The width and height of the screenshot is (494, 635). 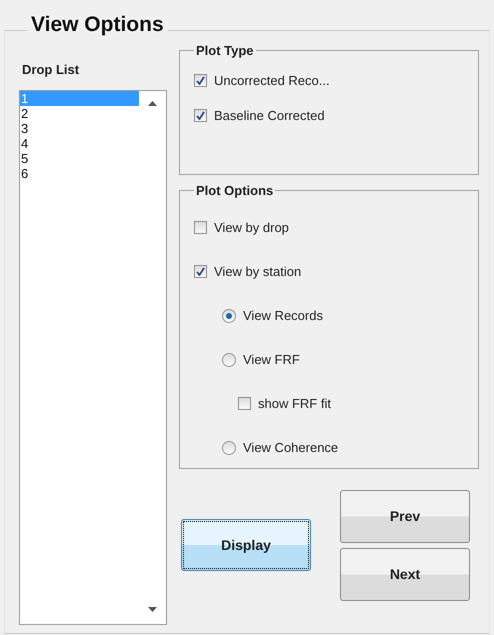 What do you see at coordinates (251, 227) in the screenshot?
I see `option-label: View by drop` at bounding box center [251, 227].